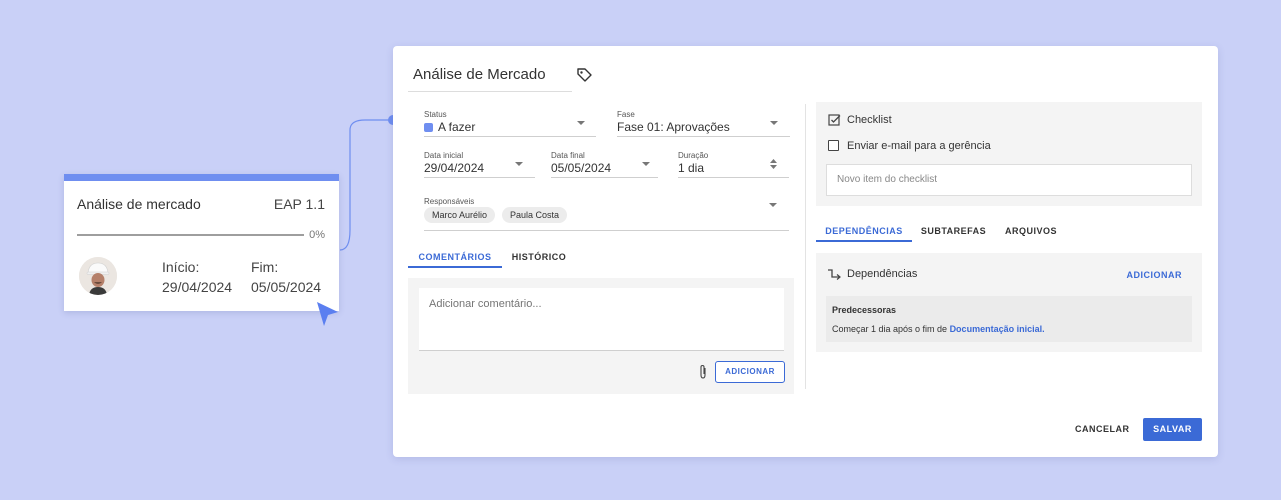 The image size is (1281, 500). I want to click on checklist-icon, so click(834, 120).